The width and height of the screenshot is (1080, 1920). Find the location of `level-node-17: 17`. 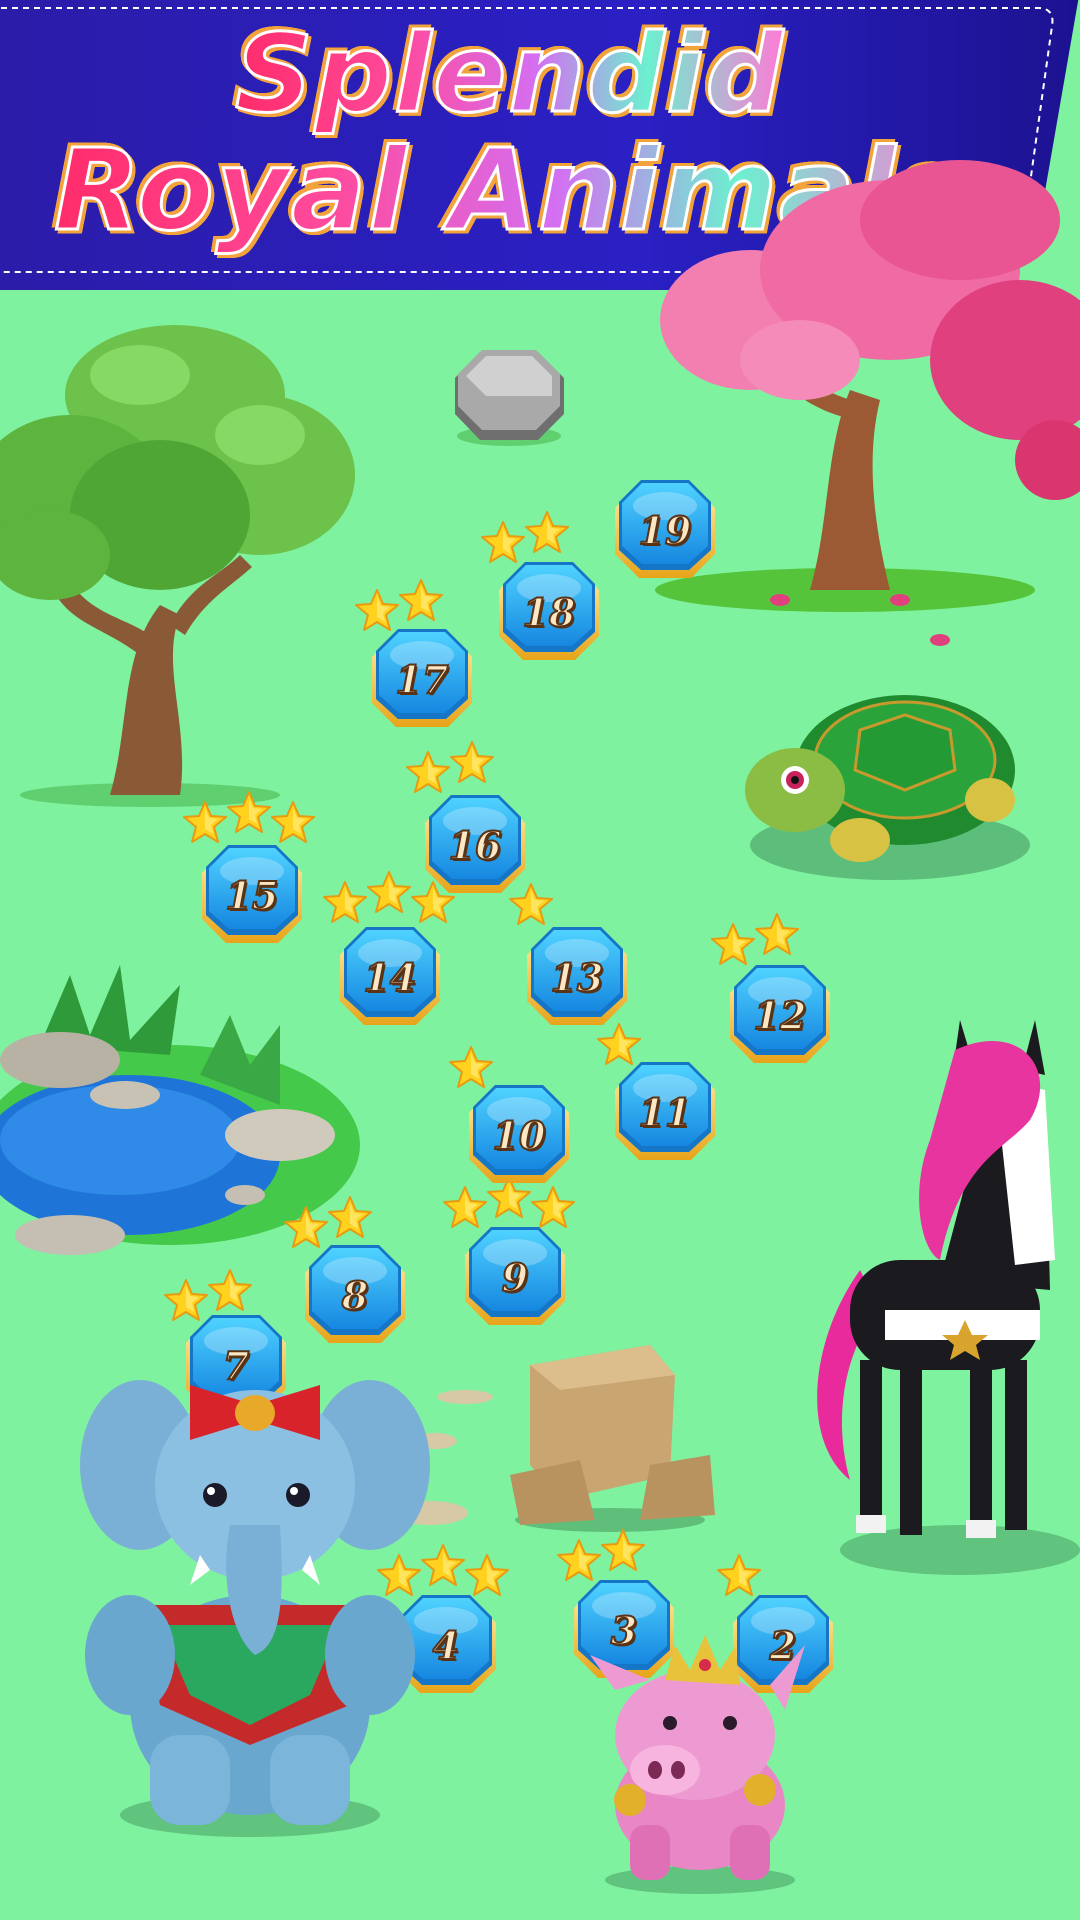

level-node-17: 17 is located at coordinates (422, 679).